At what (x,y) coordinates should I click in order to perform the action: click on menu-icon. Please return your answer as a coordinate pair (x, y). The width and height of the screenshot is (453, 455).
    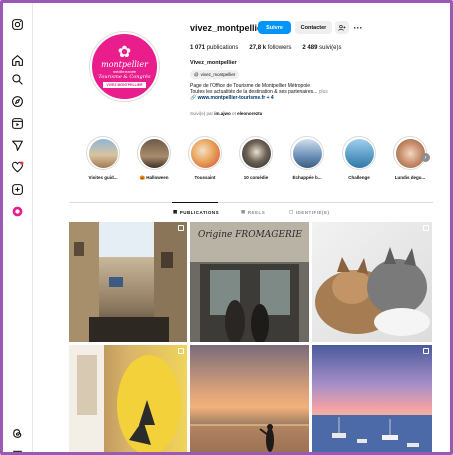
    Looking at the image, I should click on (17, 449).